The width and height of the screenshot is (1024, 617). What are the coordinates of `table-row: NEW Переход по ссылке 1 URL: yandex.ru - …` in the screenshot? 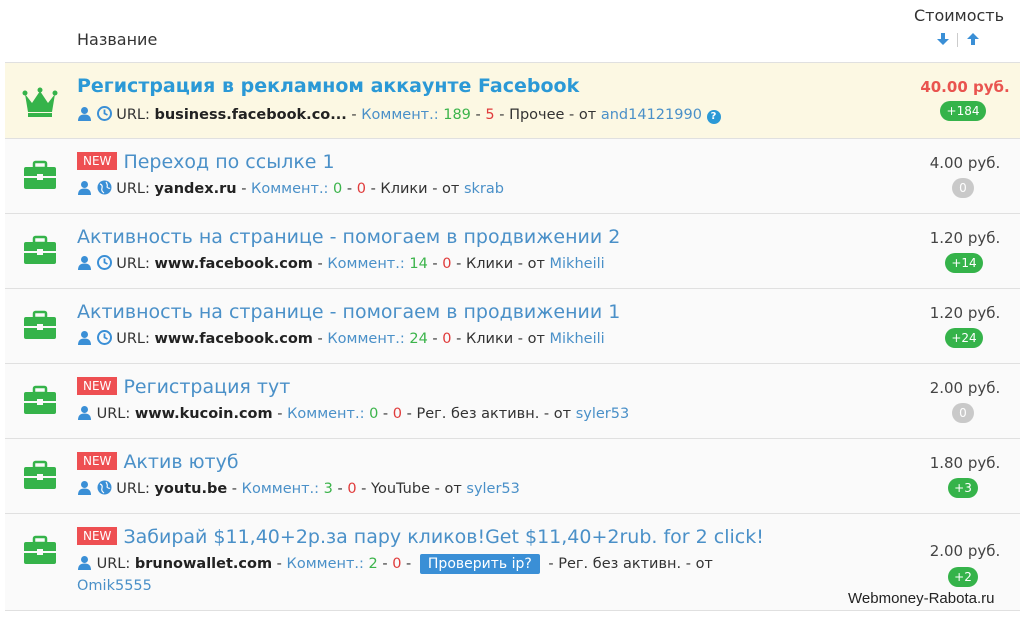 It's located at (512, 176).